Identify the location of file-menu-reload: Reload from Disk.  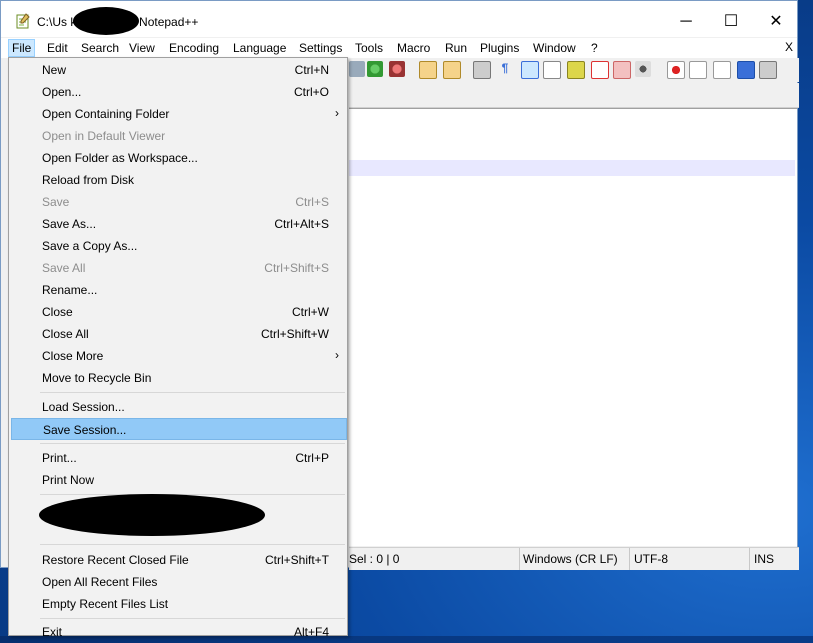
(179, 180).